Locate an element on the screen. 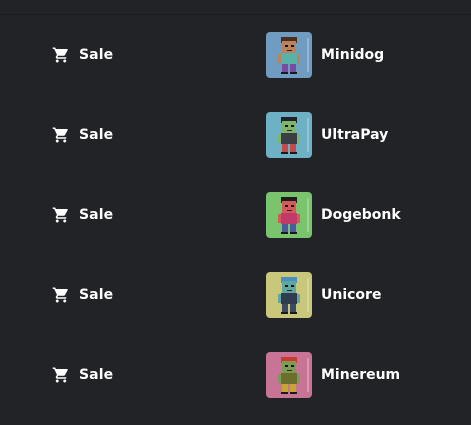 The width and height of the screenshot is (471, 425). item-cell: UltraPay is located at coordinates (327, 135).